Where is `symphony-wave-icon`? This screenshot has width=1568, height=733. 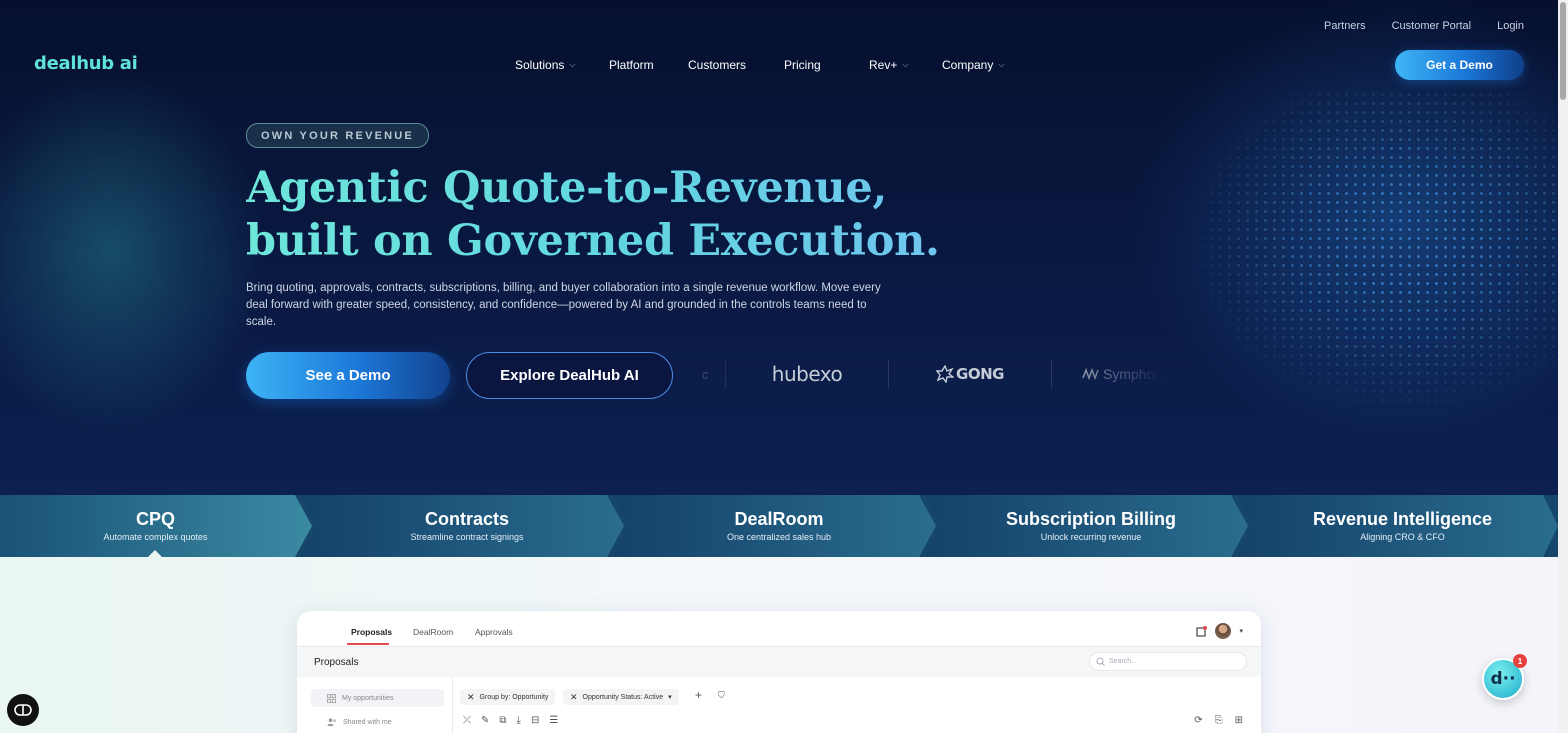 symphony-wave-icon is located at coordinates (1090, 374).